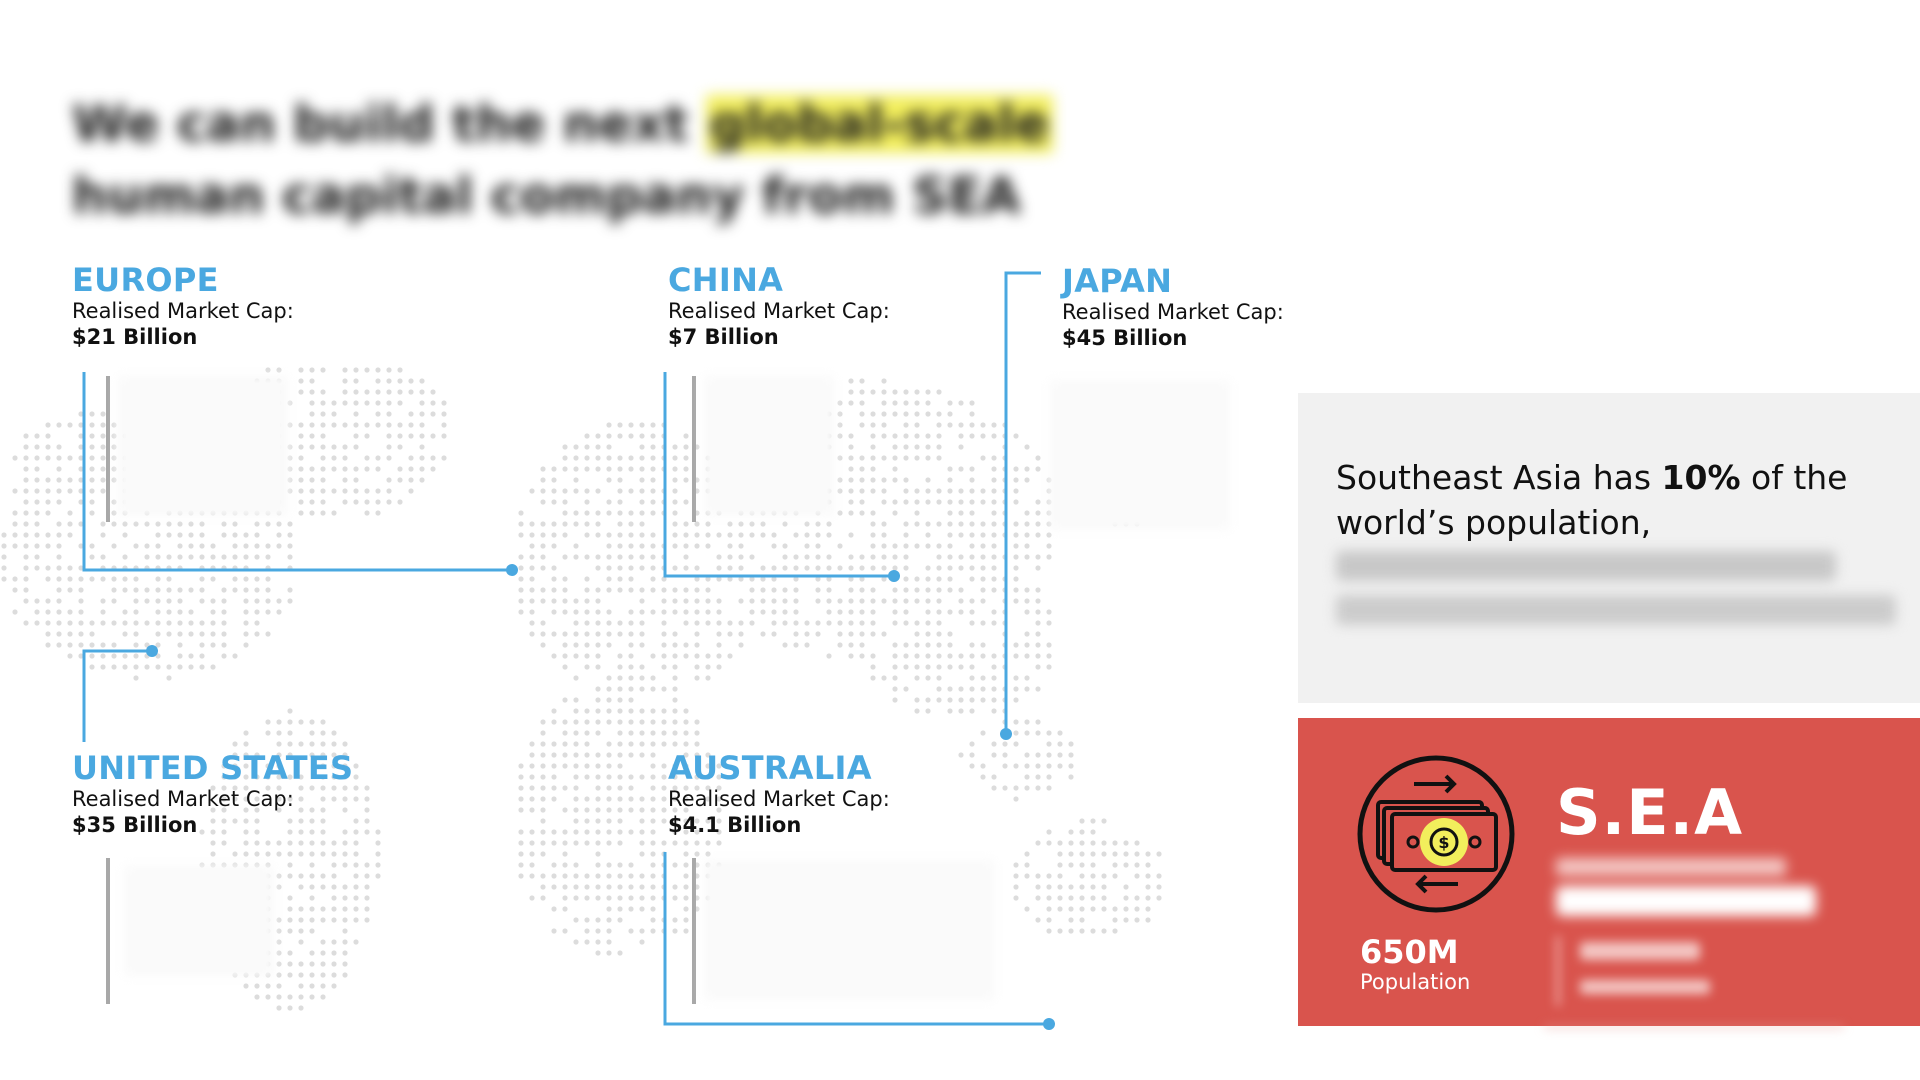  Describe the element at coordinates (135, 337) in the screenshot. I see `region-cap-value: $21 Billion` at that location.